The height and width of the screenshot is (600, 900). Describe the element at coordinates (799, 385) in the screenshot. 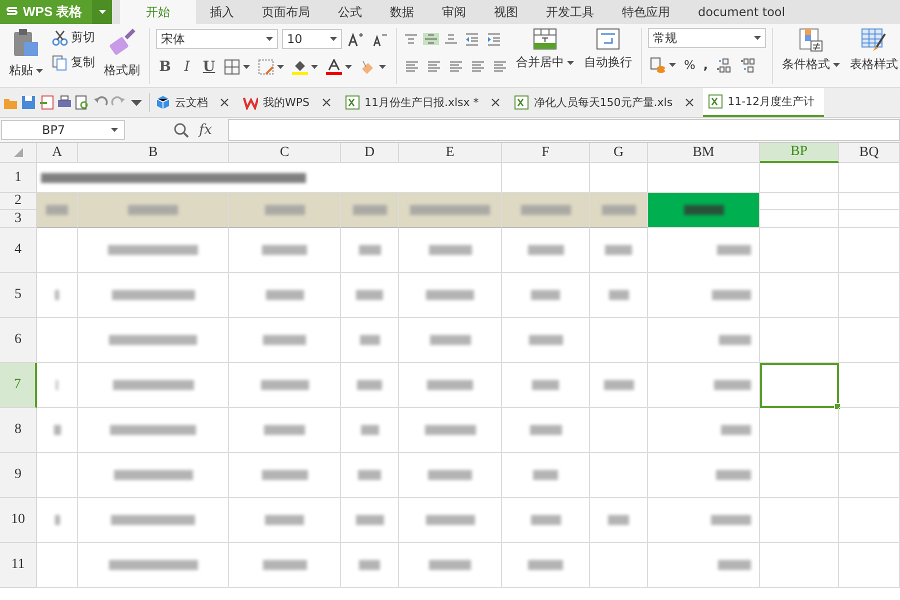

I see `selected-cell` at that location.